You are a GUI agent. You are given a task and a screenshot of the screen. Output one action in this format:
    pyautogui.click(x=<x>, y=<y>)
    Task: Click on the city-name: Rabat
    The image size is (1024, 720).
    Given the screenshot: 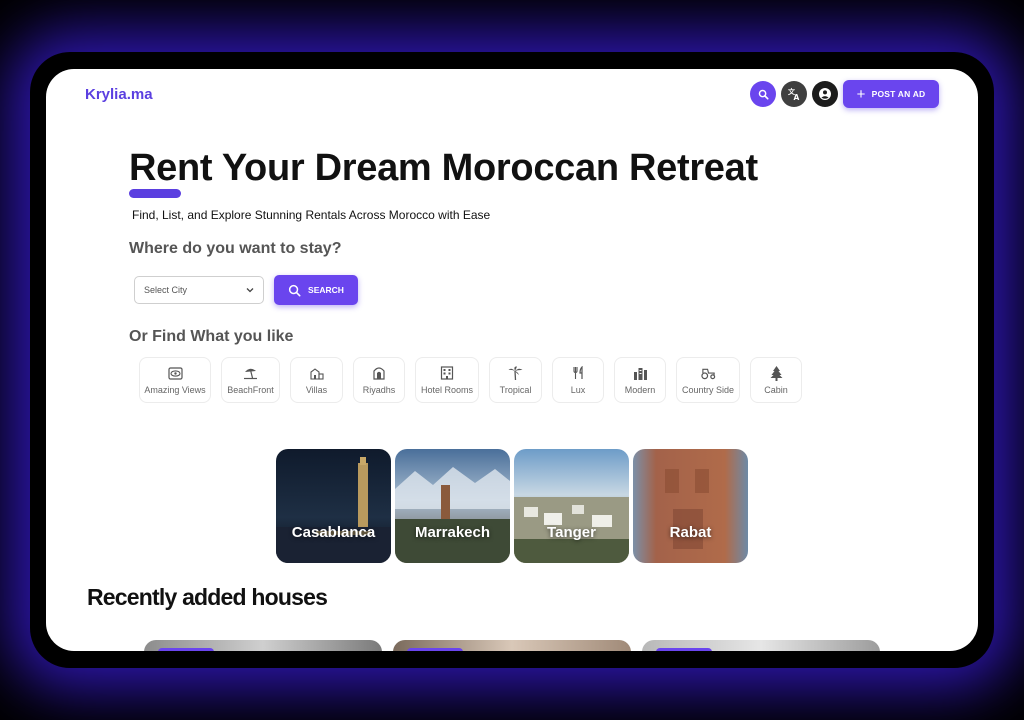 What is the action you would take?
    pyautogui.click(x=690, y=532)
    